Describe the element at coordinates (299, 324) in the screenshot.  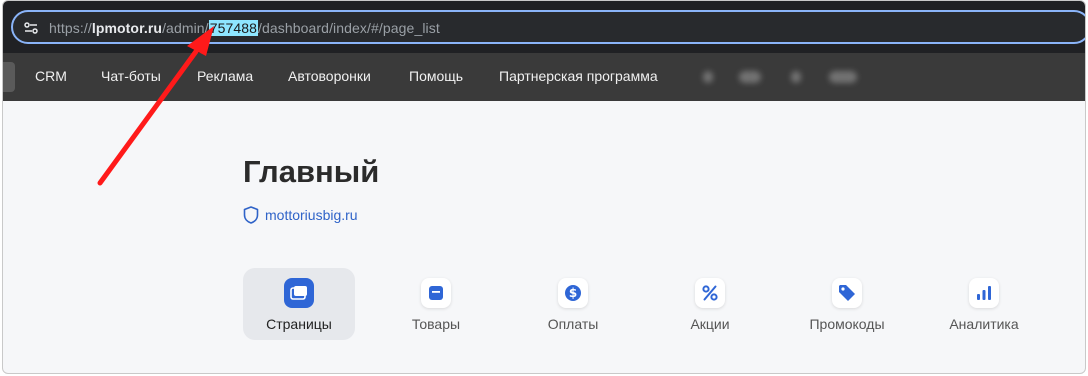
I see `tab-label: Страницы` at that location.